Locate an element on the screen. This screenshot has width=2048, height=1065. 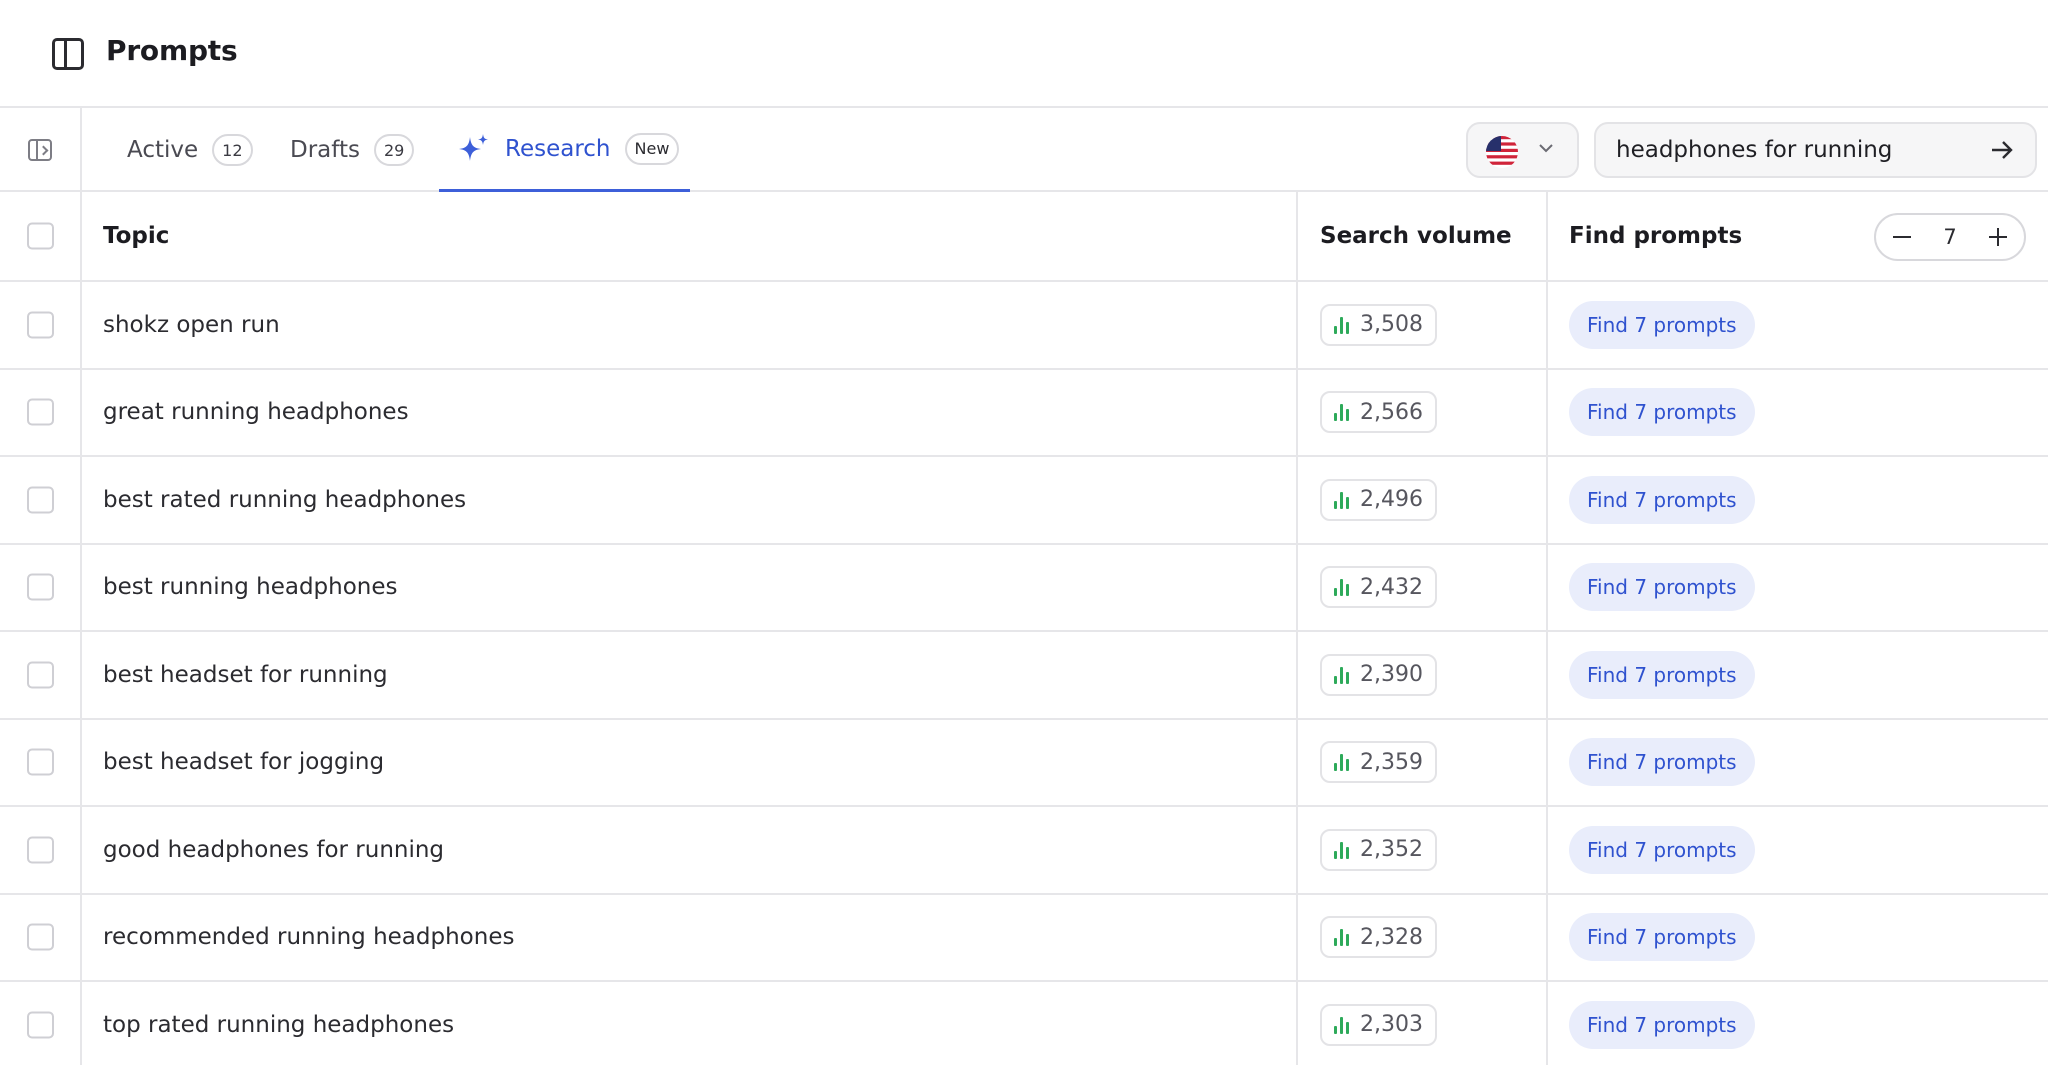
topic-cell: best headset for jogging is located at coordinates (690, 762).